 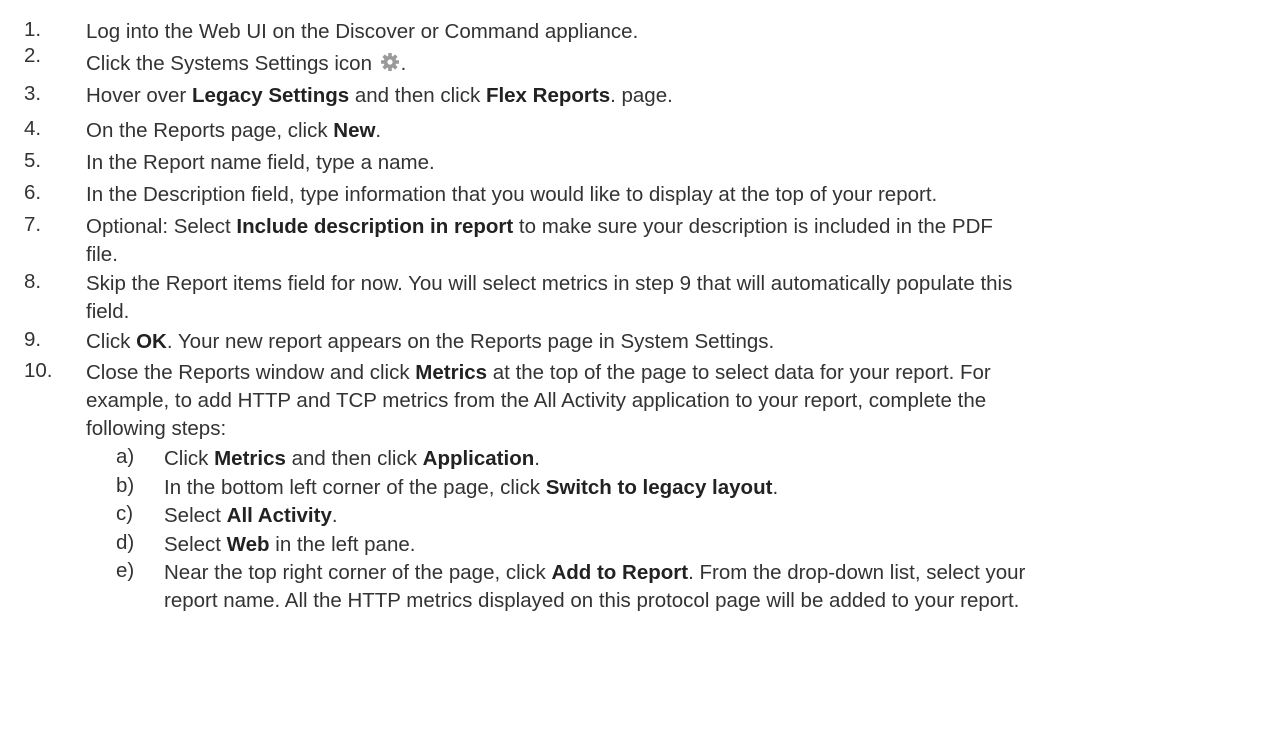 I want to click on bold-term: Include description in report, so click(x=375, y=226).